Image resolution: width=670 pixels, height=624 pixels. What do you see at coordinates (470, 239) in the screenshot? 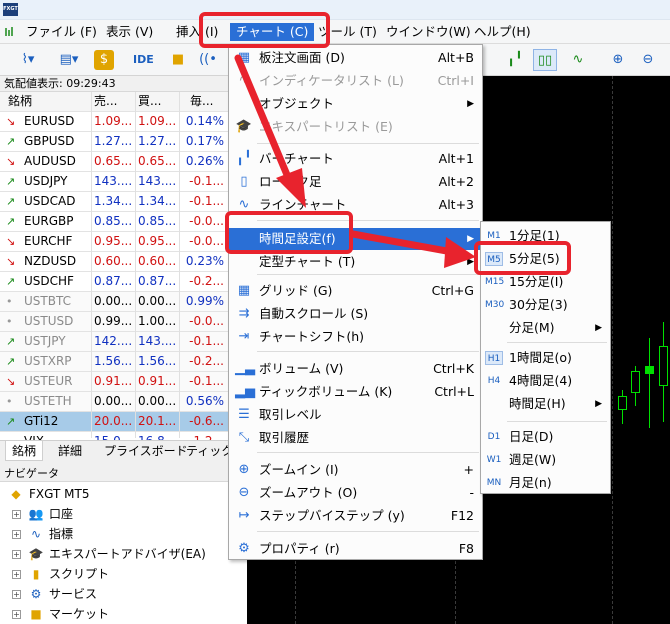
I see `submenu-arrow-icon: ▶` at bounding box center [470, 239].